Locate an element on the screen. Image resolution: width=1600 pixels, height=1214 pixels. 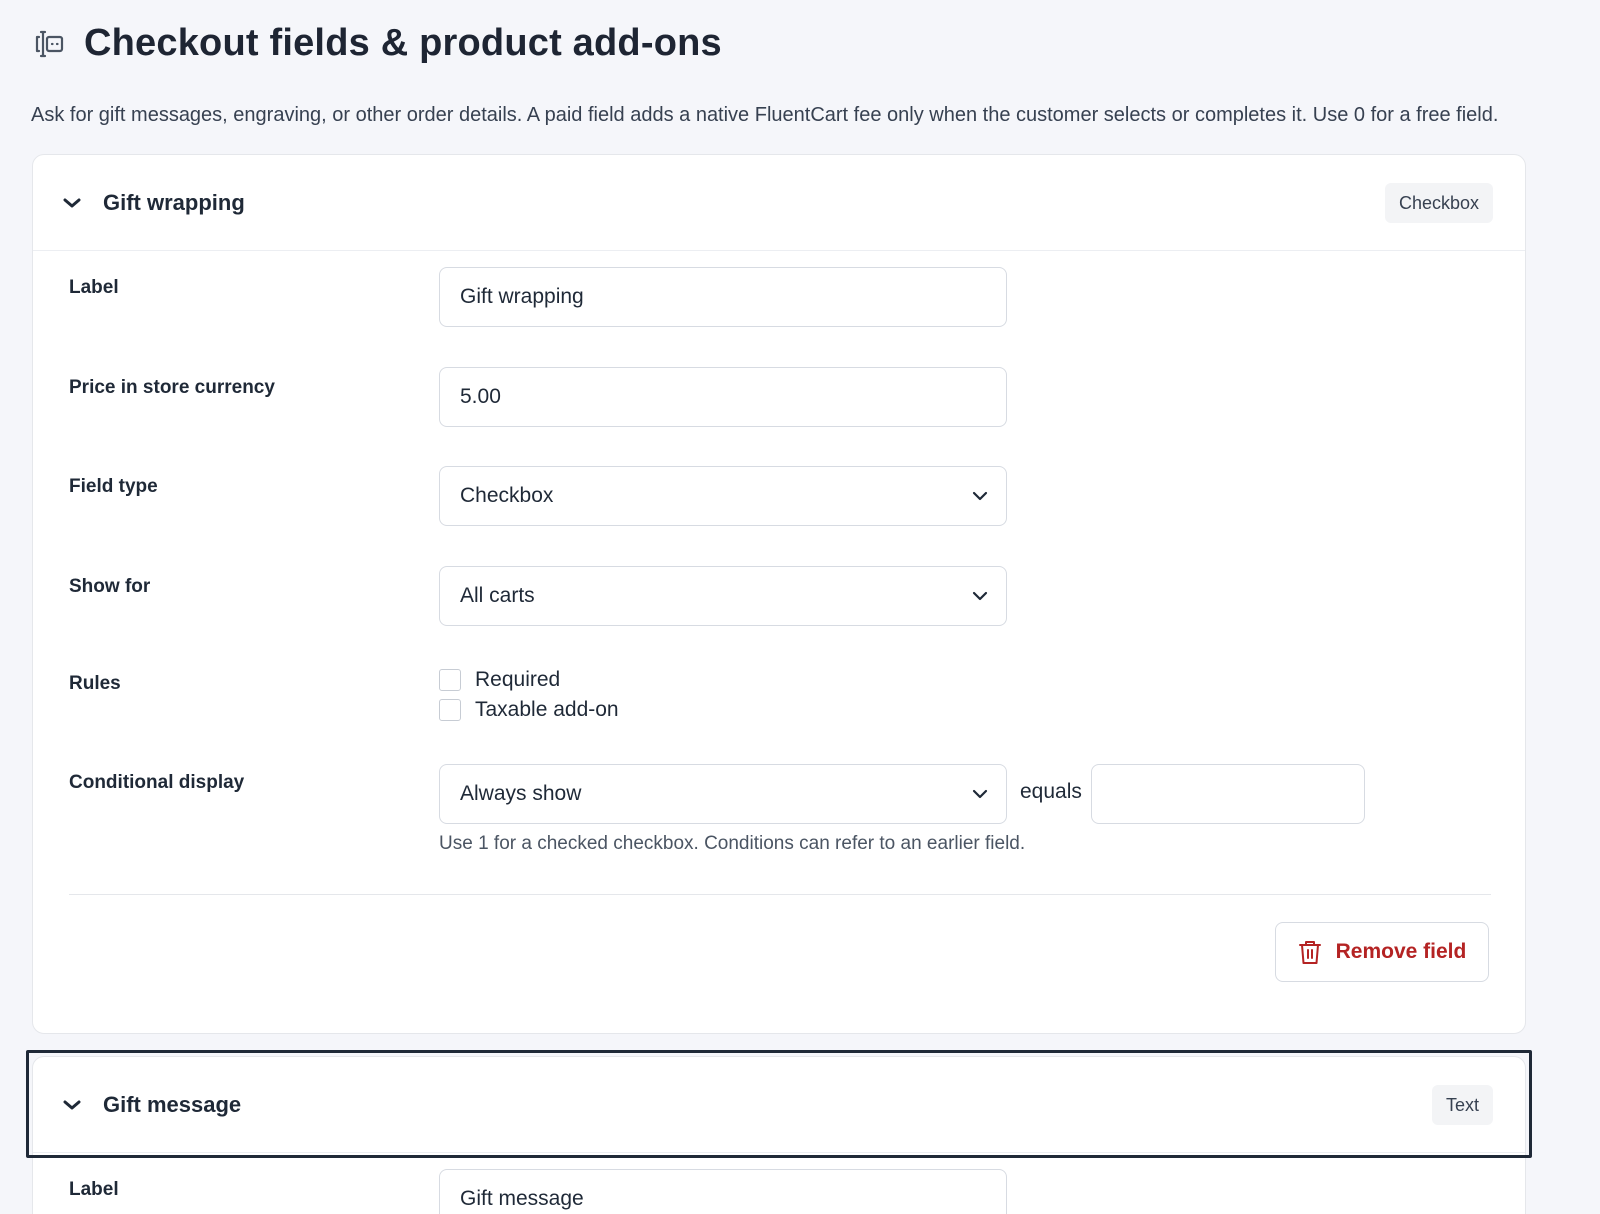
text-cursor-icon is located at coordinates (49, 44).